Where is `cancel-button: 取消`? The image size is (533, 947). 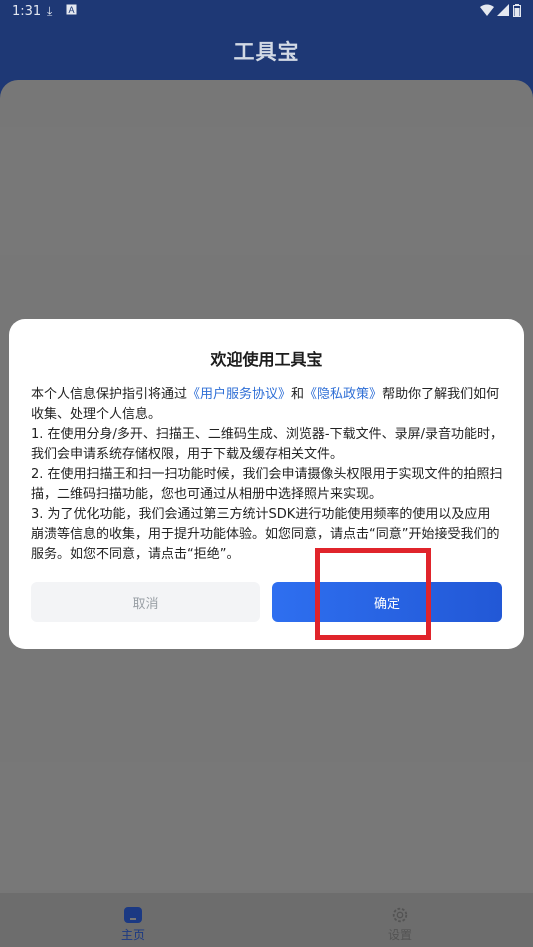 cancel-button: 取消 is located at coordinates (145, 602).